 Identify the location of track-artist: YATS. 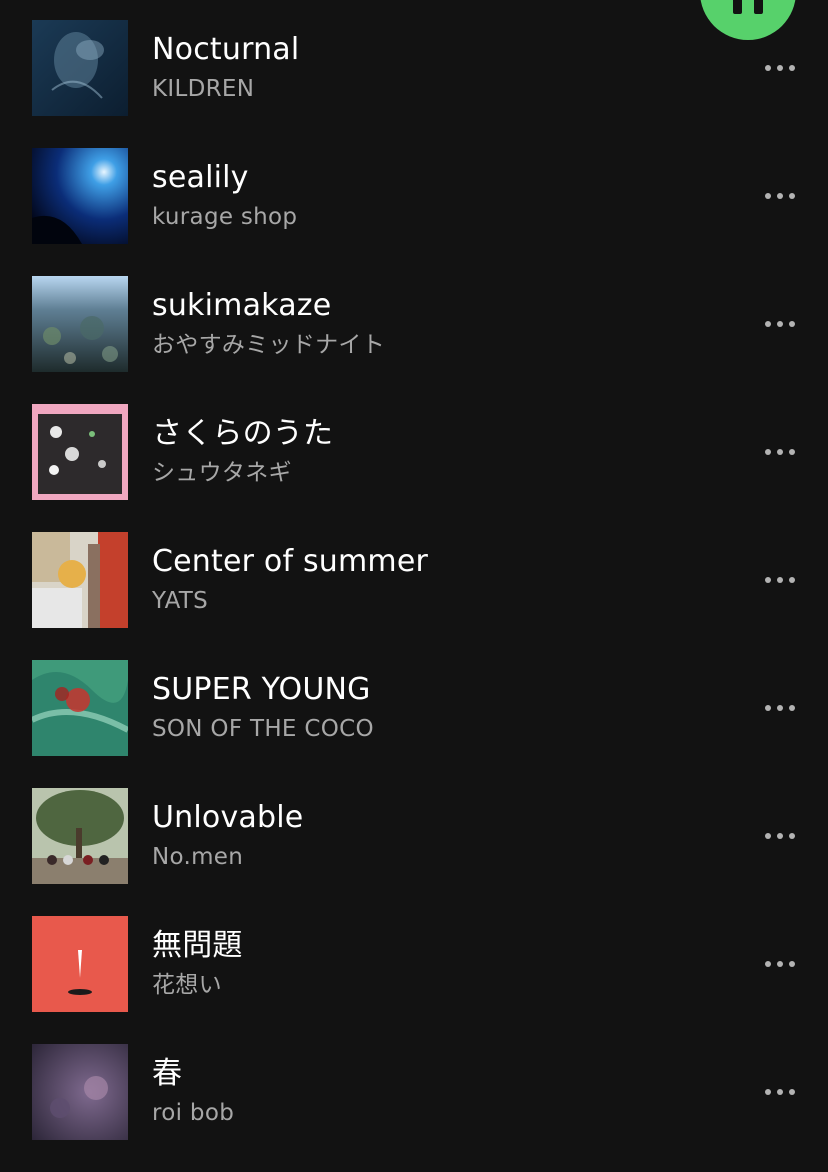
(180, 601).